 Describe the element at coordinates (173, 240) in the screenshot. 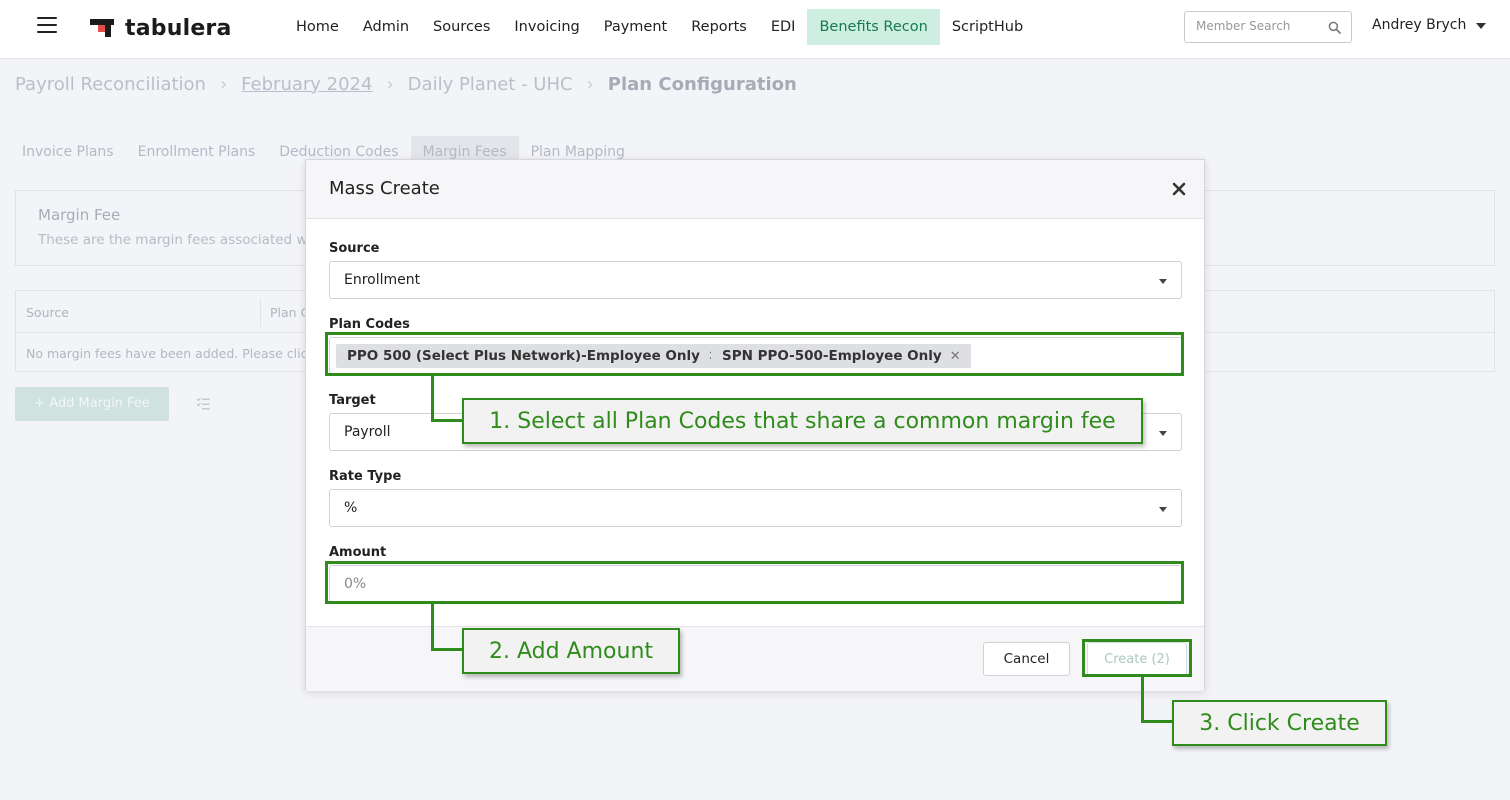

I see `card-subtitle: These are the margin fees associated w` at that location.